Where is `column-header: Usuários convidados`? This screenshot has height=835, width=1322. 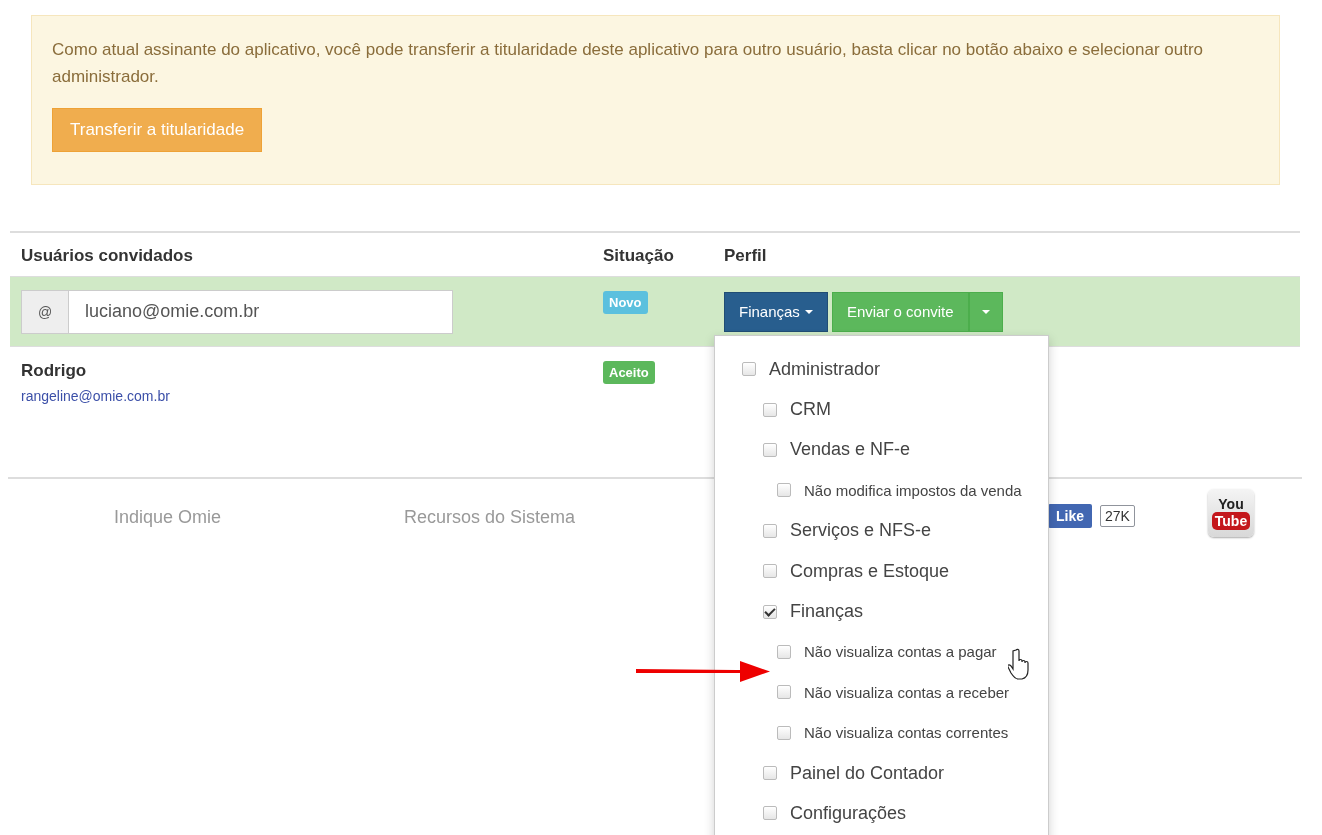
column-header: Usuários convidados is located at coordinates (107, 256).